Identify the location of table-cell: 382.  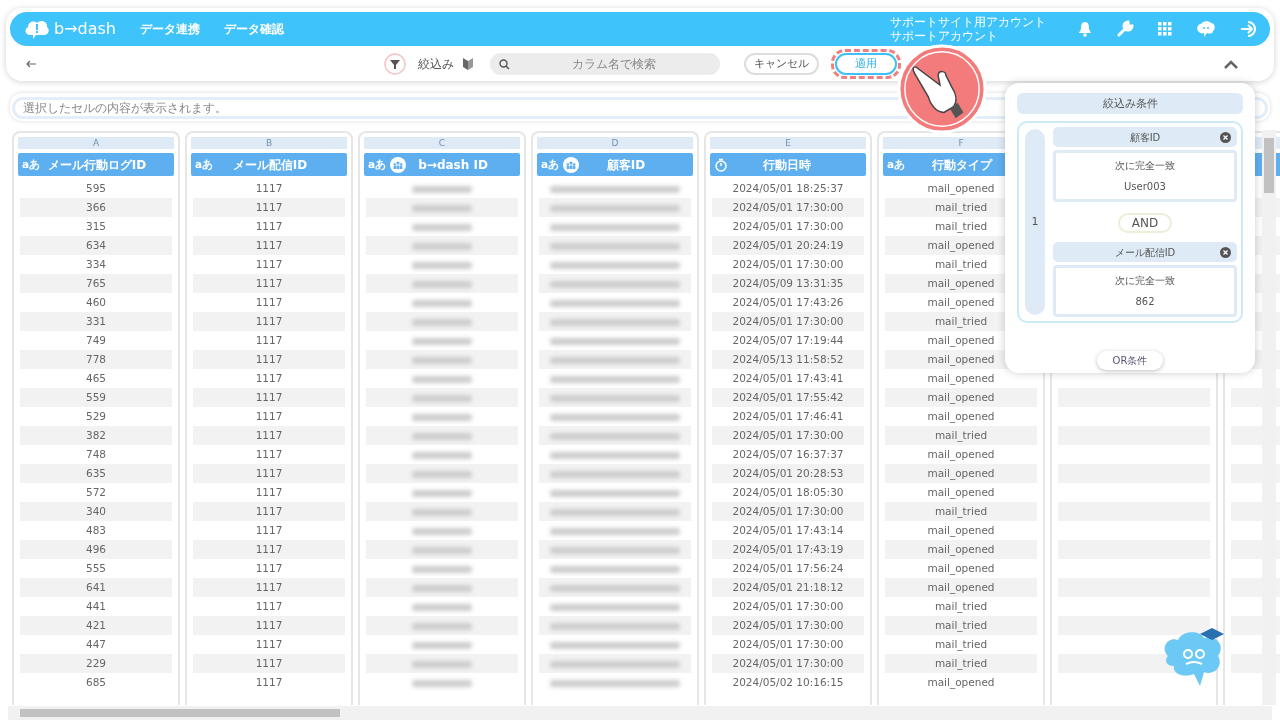
(96, 435).